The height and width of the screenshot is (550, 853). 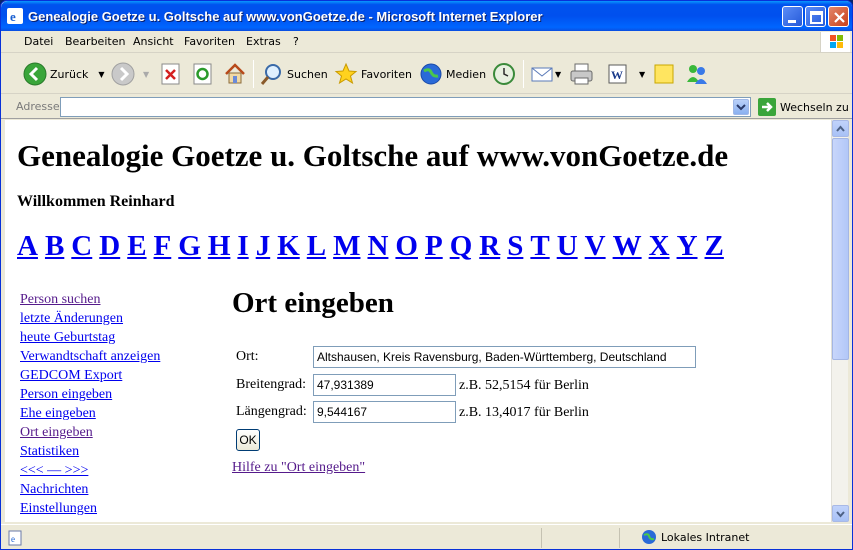 I want to click on alphabet-link-f: F, so click(x=163, y=246).